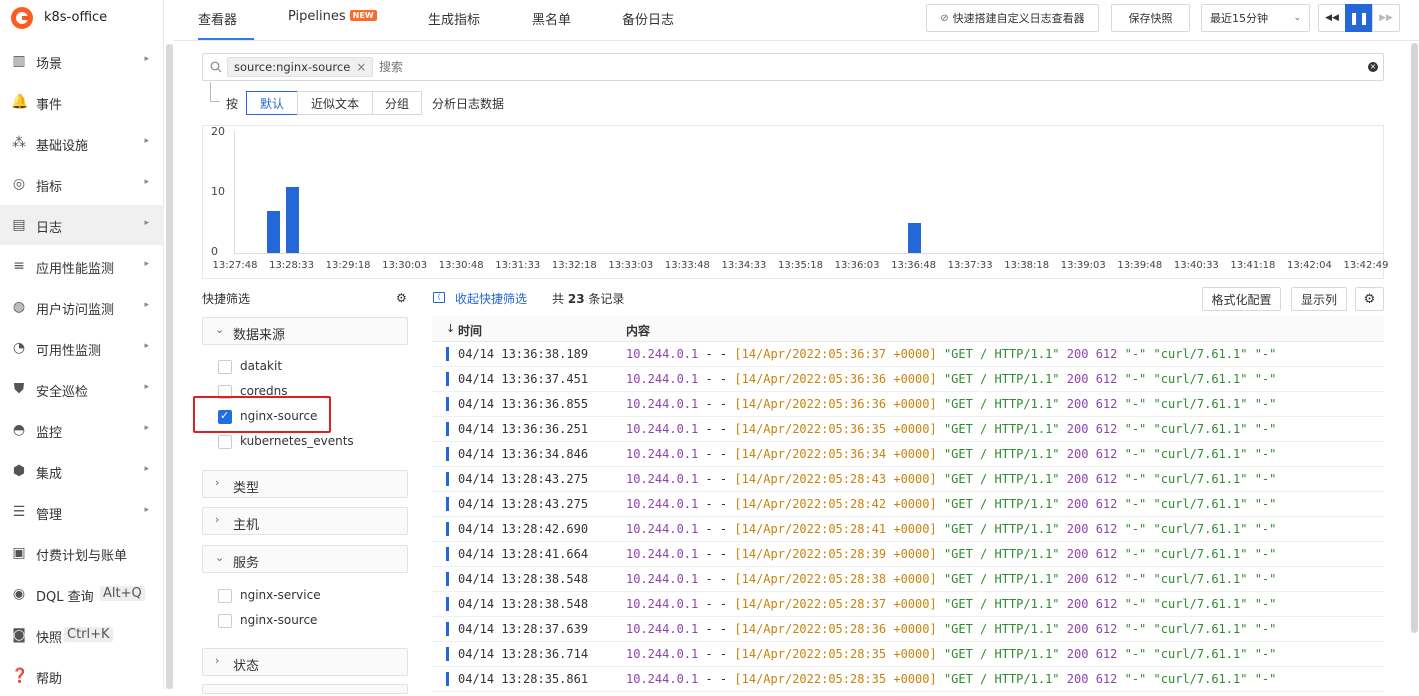 The height and width of the screenshot is (696, 1419). I want to click on filter-settings-icon: ⚙, so click(401, 298).